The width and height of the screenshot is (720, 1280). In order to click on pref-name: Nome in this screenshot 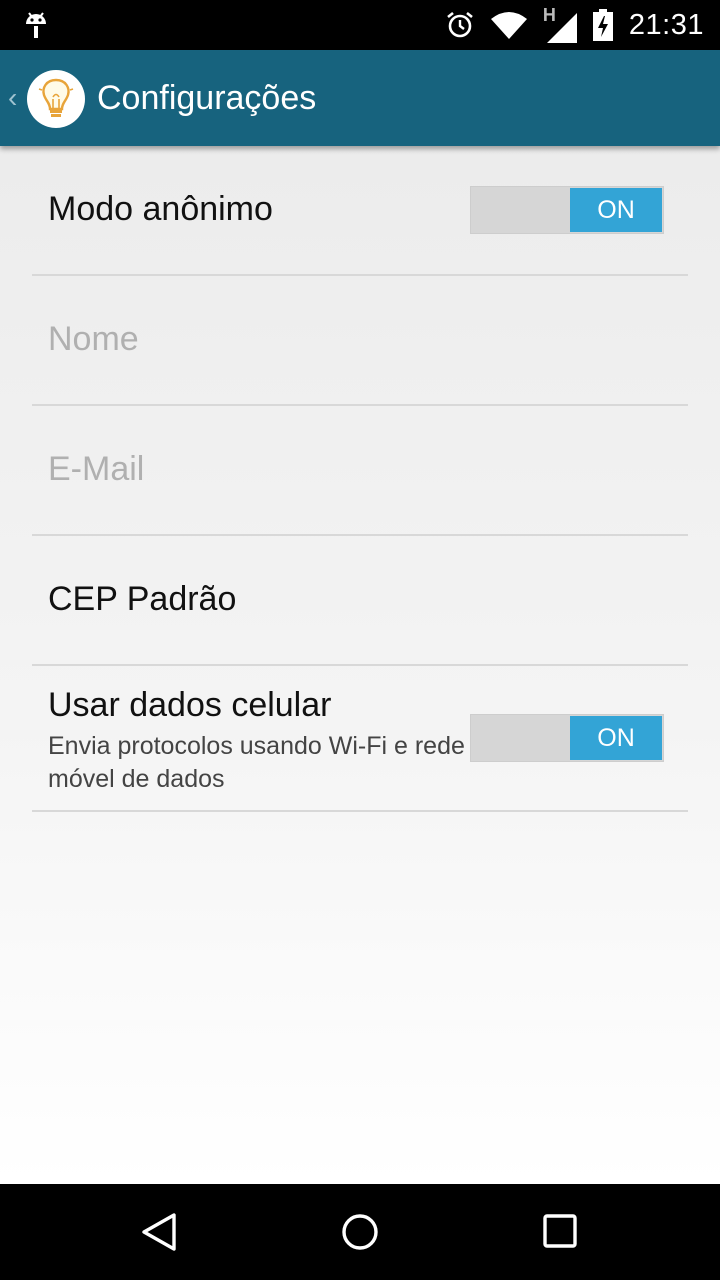, I will do `click(360, 341)`.